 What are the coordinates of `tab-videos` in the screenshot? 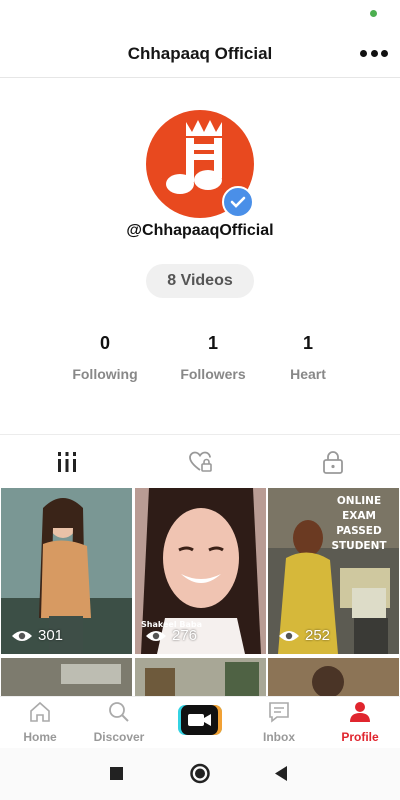 It's located at (67, 462).